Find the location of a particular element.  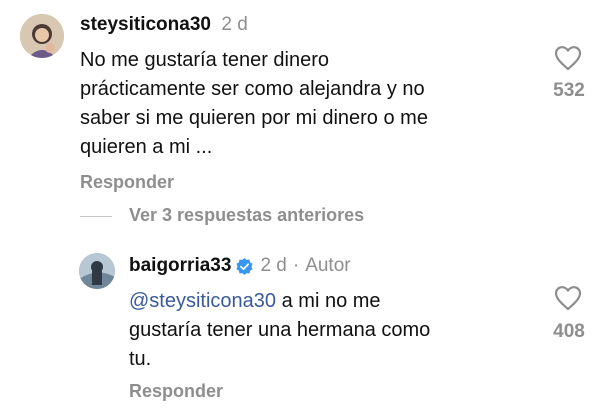

reply-text-line: a mi no me is located at coordinates (328, 301).